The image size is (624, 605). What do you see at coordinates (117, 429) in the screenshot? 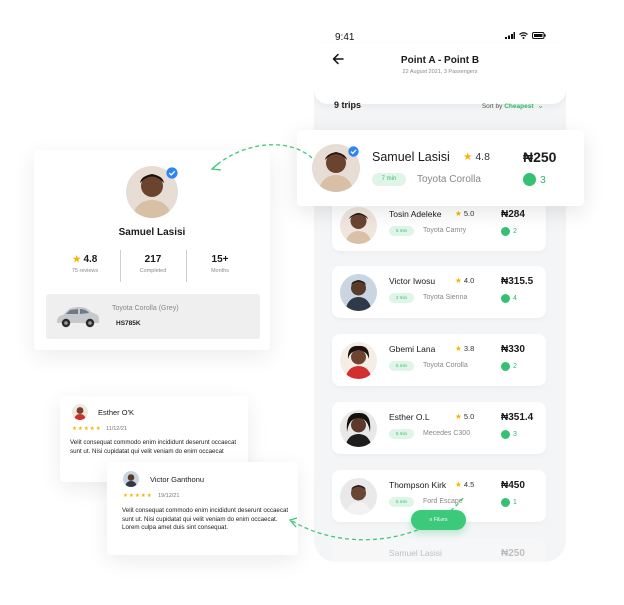
I see `review-date: 11/12/21` at bounding box center [117, 429].